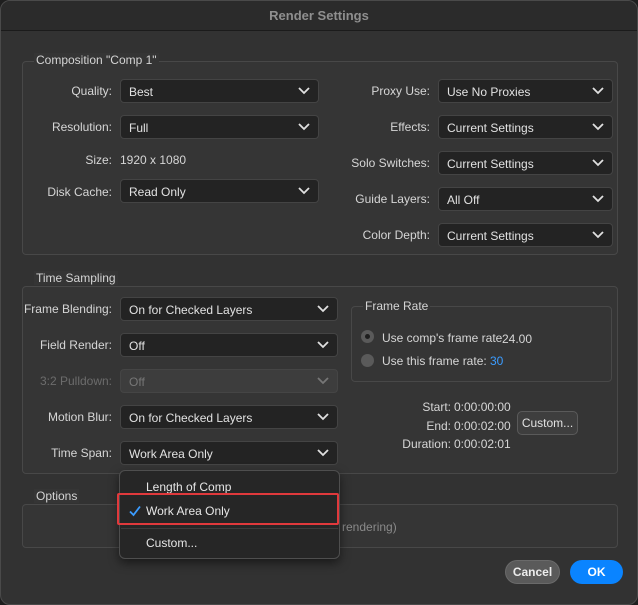 This screenshot has width=638, height=605. I want to click on window-title: Render Settings, so click(319, 15).